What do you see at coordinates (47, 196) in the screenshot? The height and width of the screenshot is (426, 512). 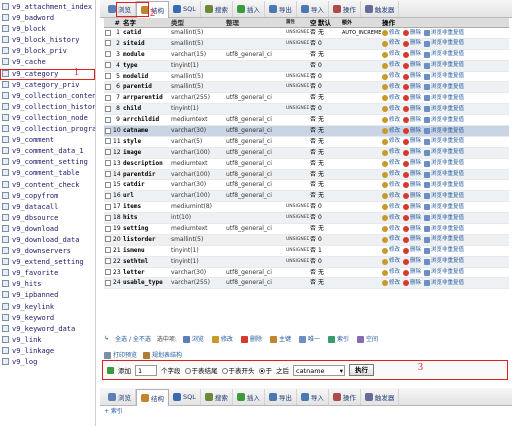 I see `sidebar-item: v9_copyfrom` at bounding box center [47, 196].